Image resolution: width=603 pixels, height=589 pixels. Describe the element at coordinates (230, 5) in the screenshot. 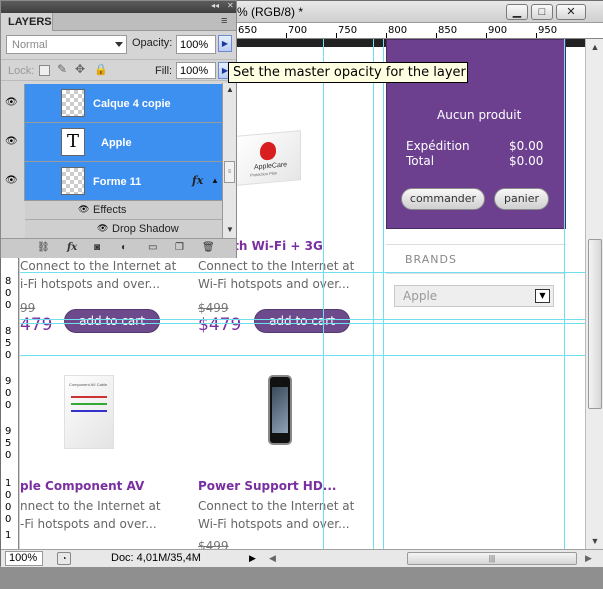

I see `close-panel-icon: ✕` at that location.